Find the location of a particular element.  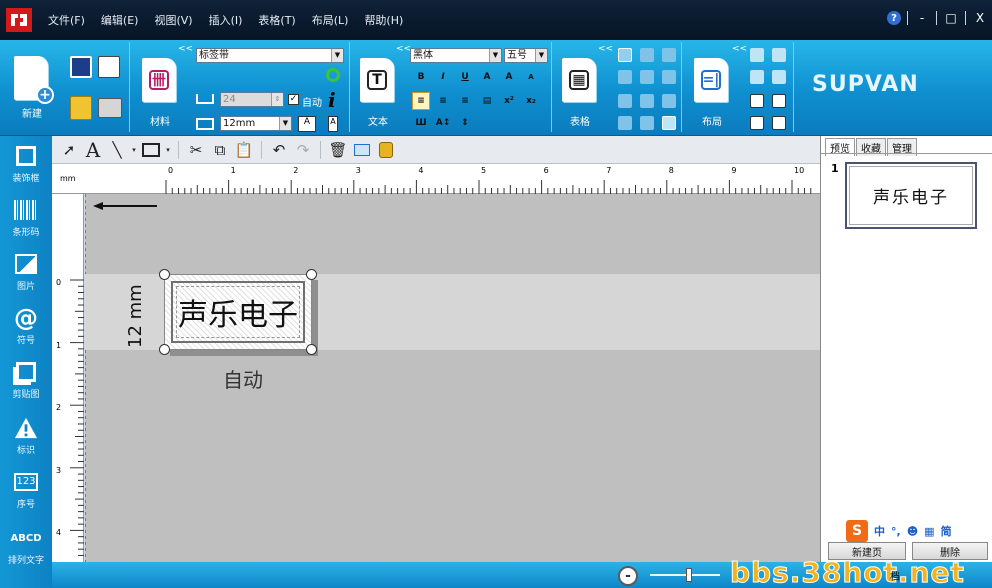

menu-insert: 插入(I) is located at coordinates (226, 20).